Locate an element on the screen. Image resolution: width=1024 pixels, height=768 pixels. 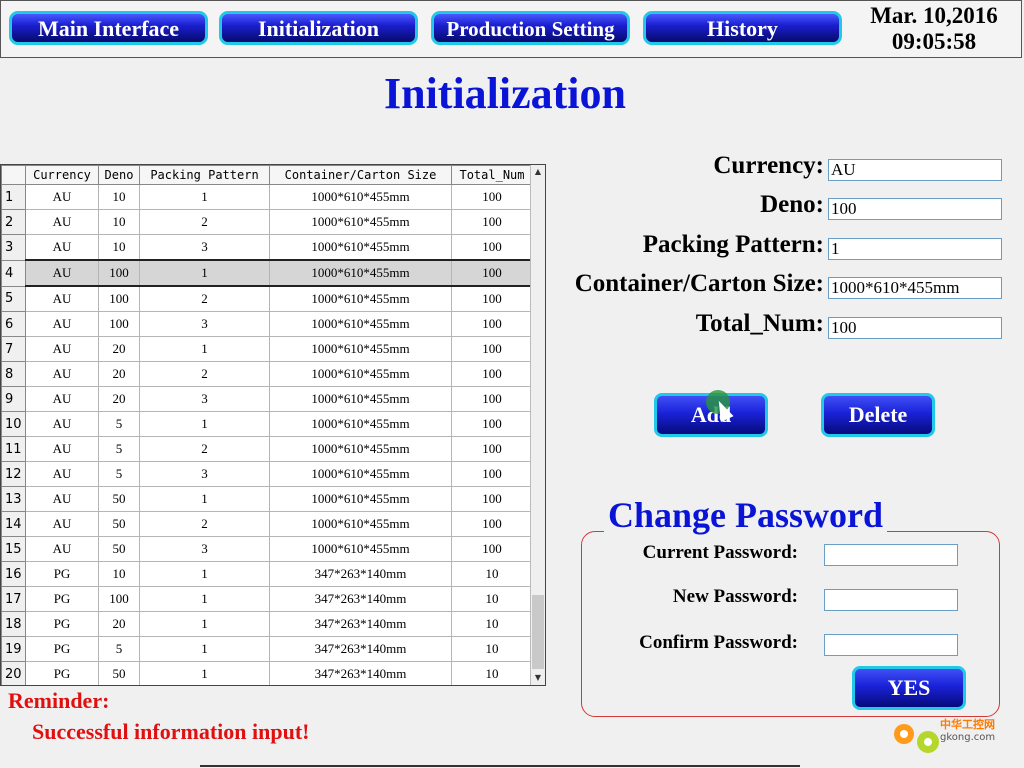
table-row: 15 AU 50 3 1000*610*455mm 100 is located at coordinates (267, 549).